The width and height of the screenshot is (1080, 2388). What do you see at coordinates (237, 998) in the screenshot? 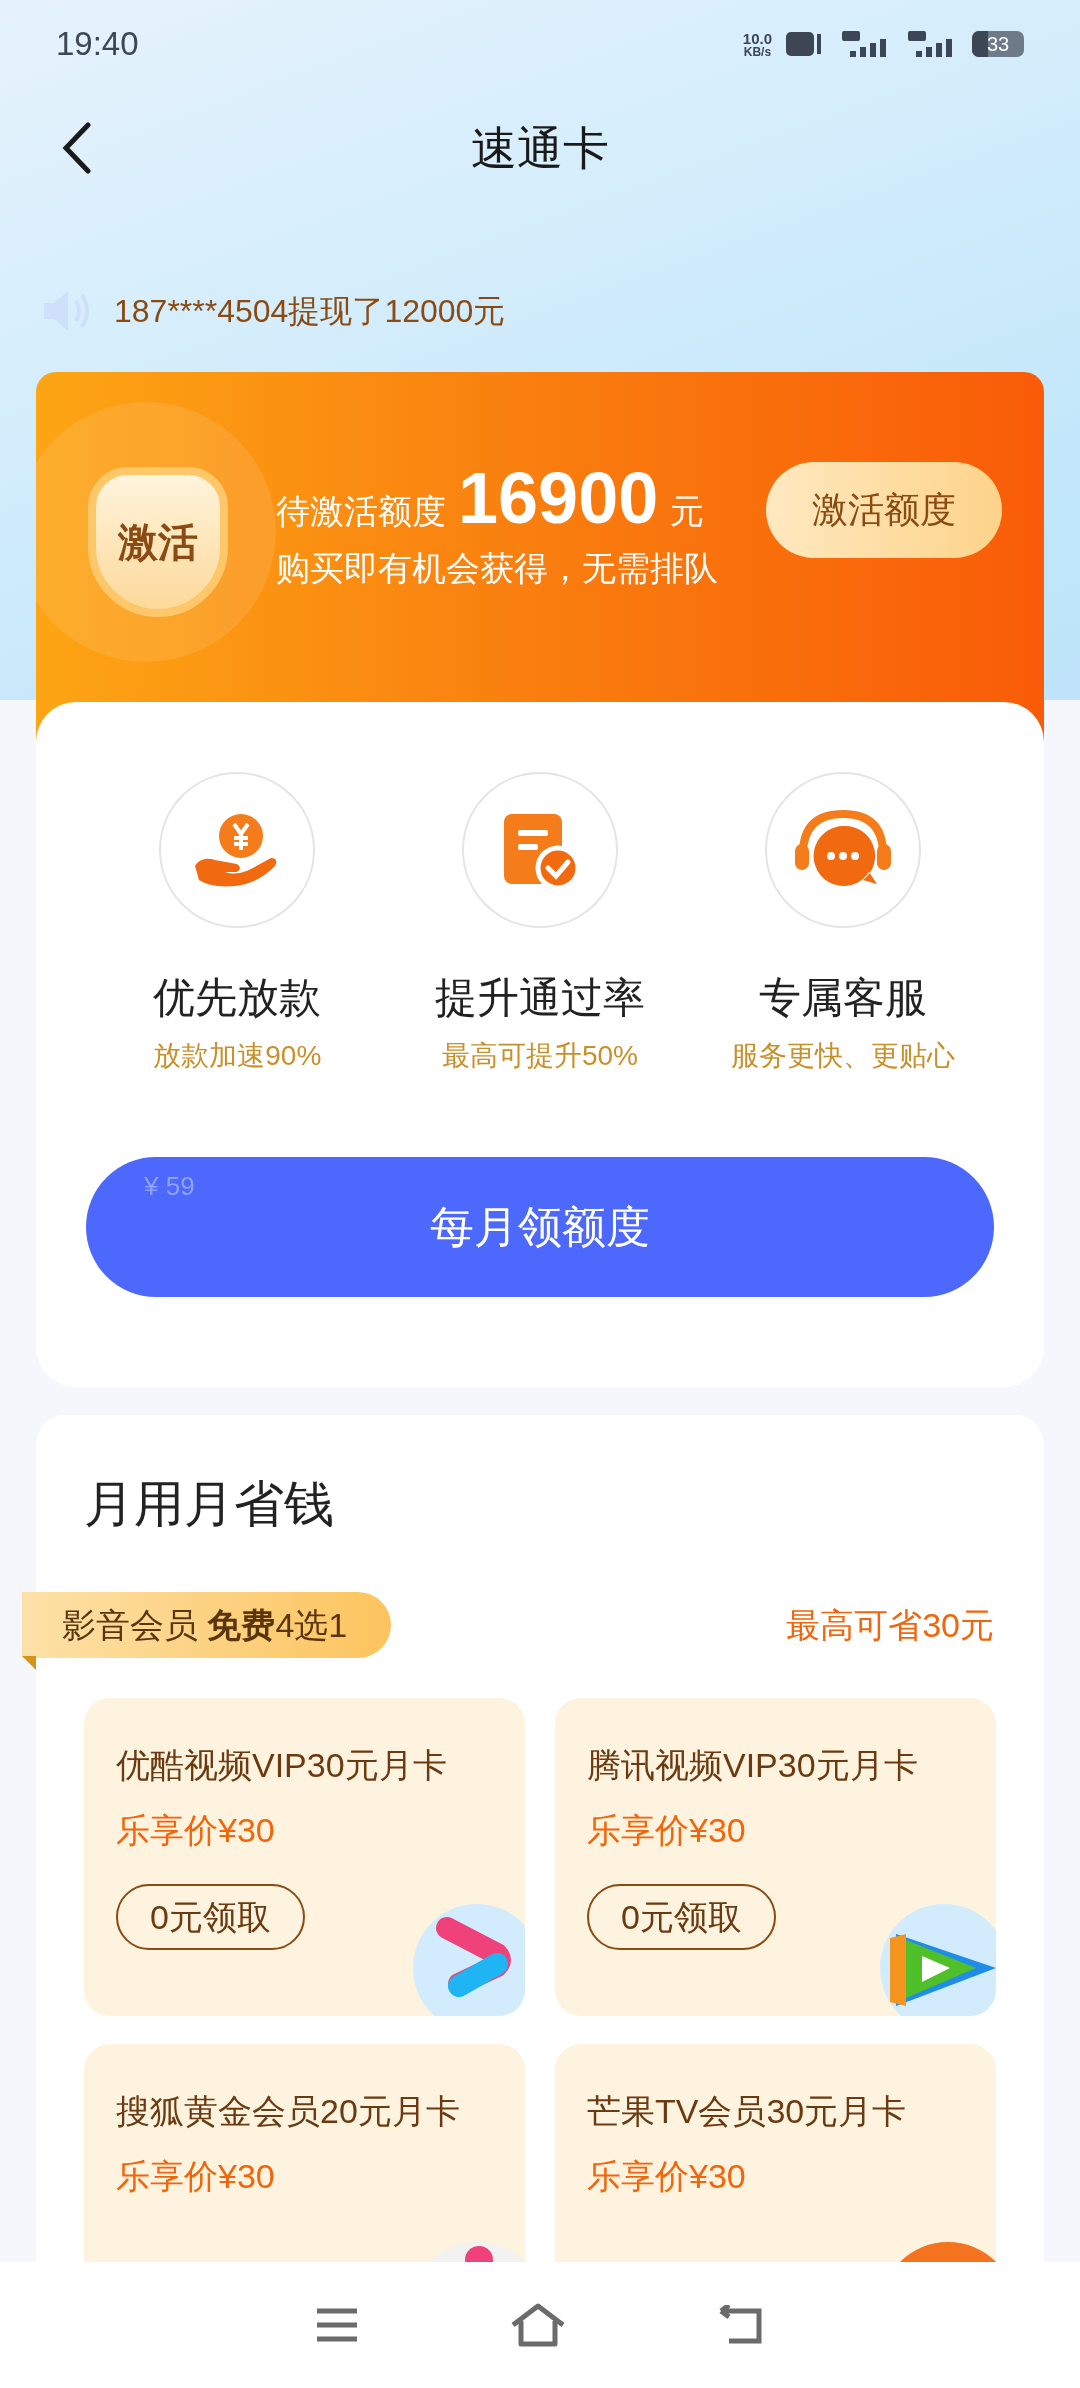
I see `feature-title: 优先放款` at bounding box center [237, 998].